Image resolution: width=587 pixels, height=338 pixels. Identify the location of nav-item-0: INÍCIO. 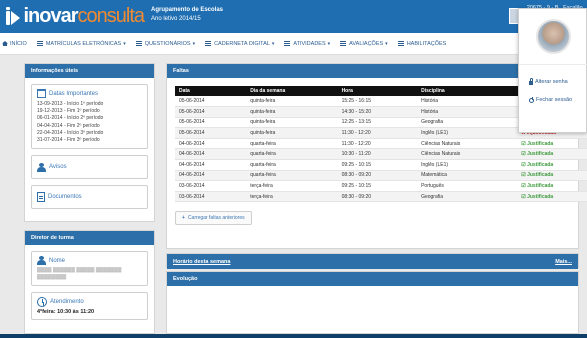
(14, 44).